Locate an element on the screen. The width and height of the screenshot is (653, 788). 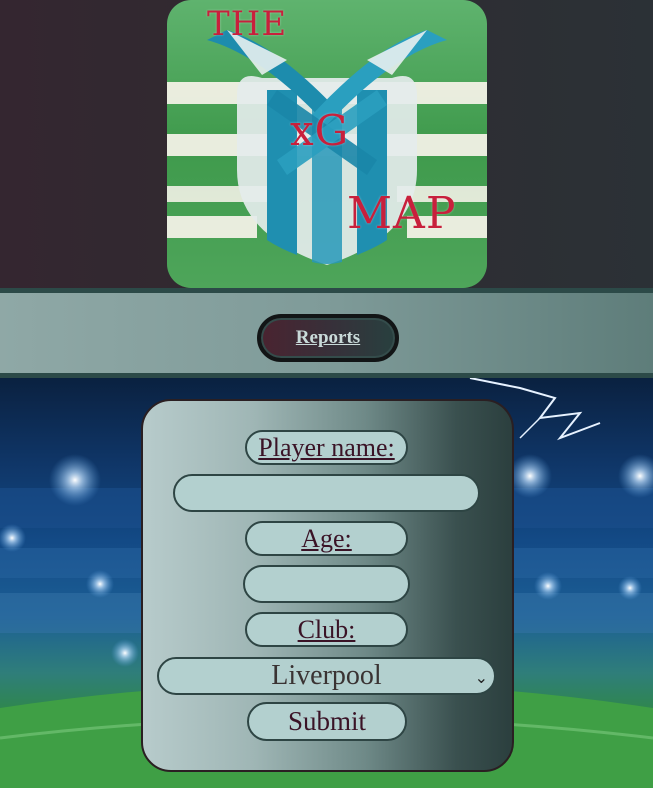
logo-text-the: THE is located at coordinates (247, 24).